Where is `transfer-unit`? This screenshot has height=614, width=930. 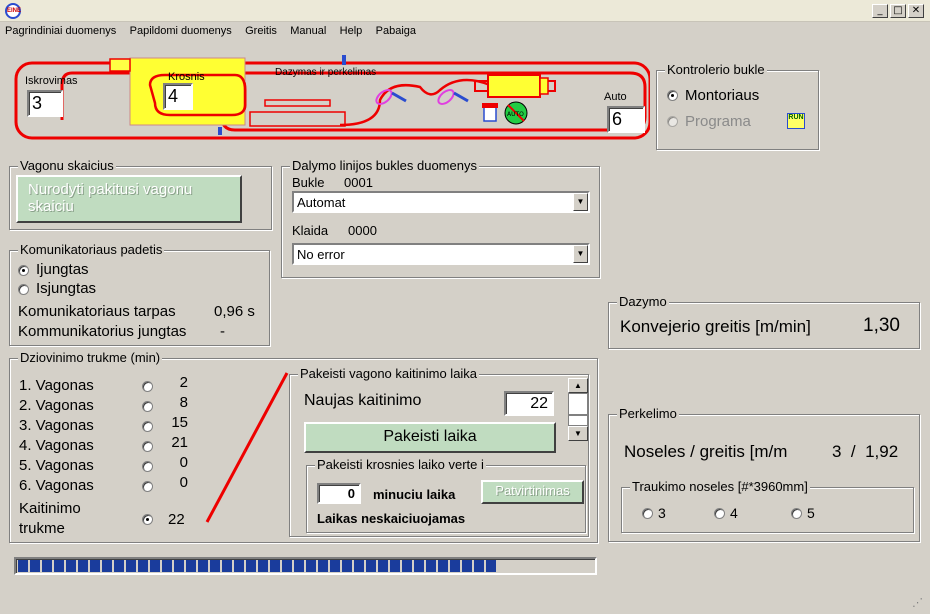
transfer-unit is located at coordinates (515, 86).